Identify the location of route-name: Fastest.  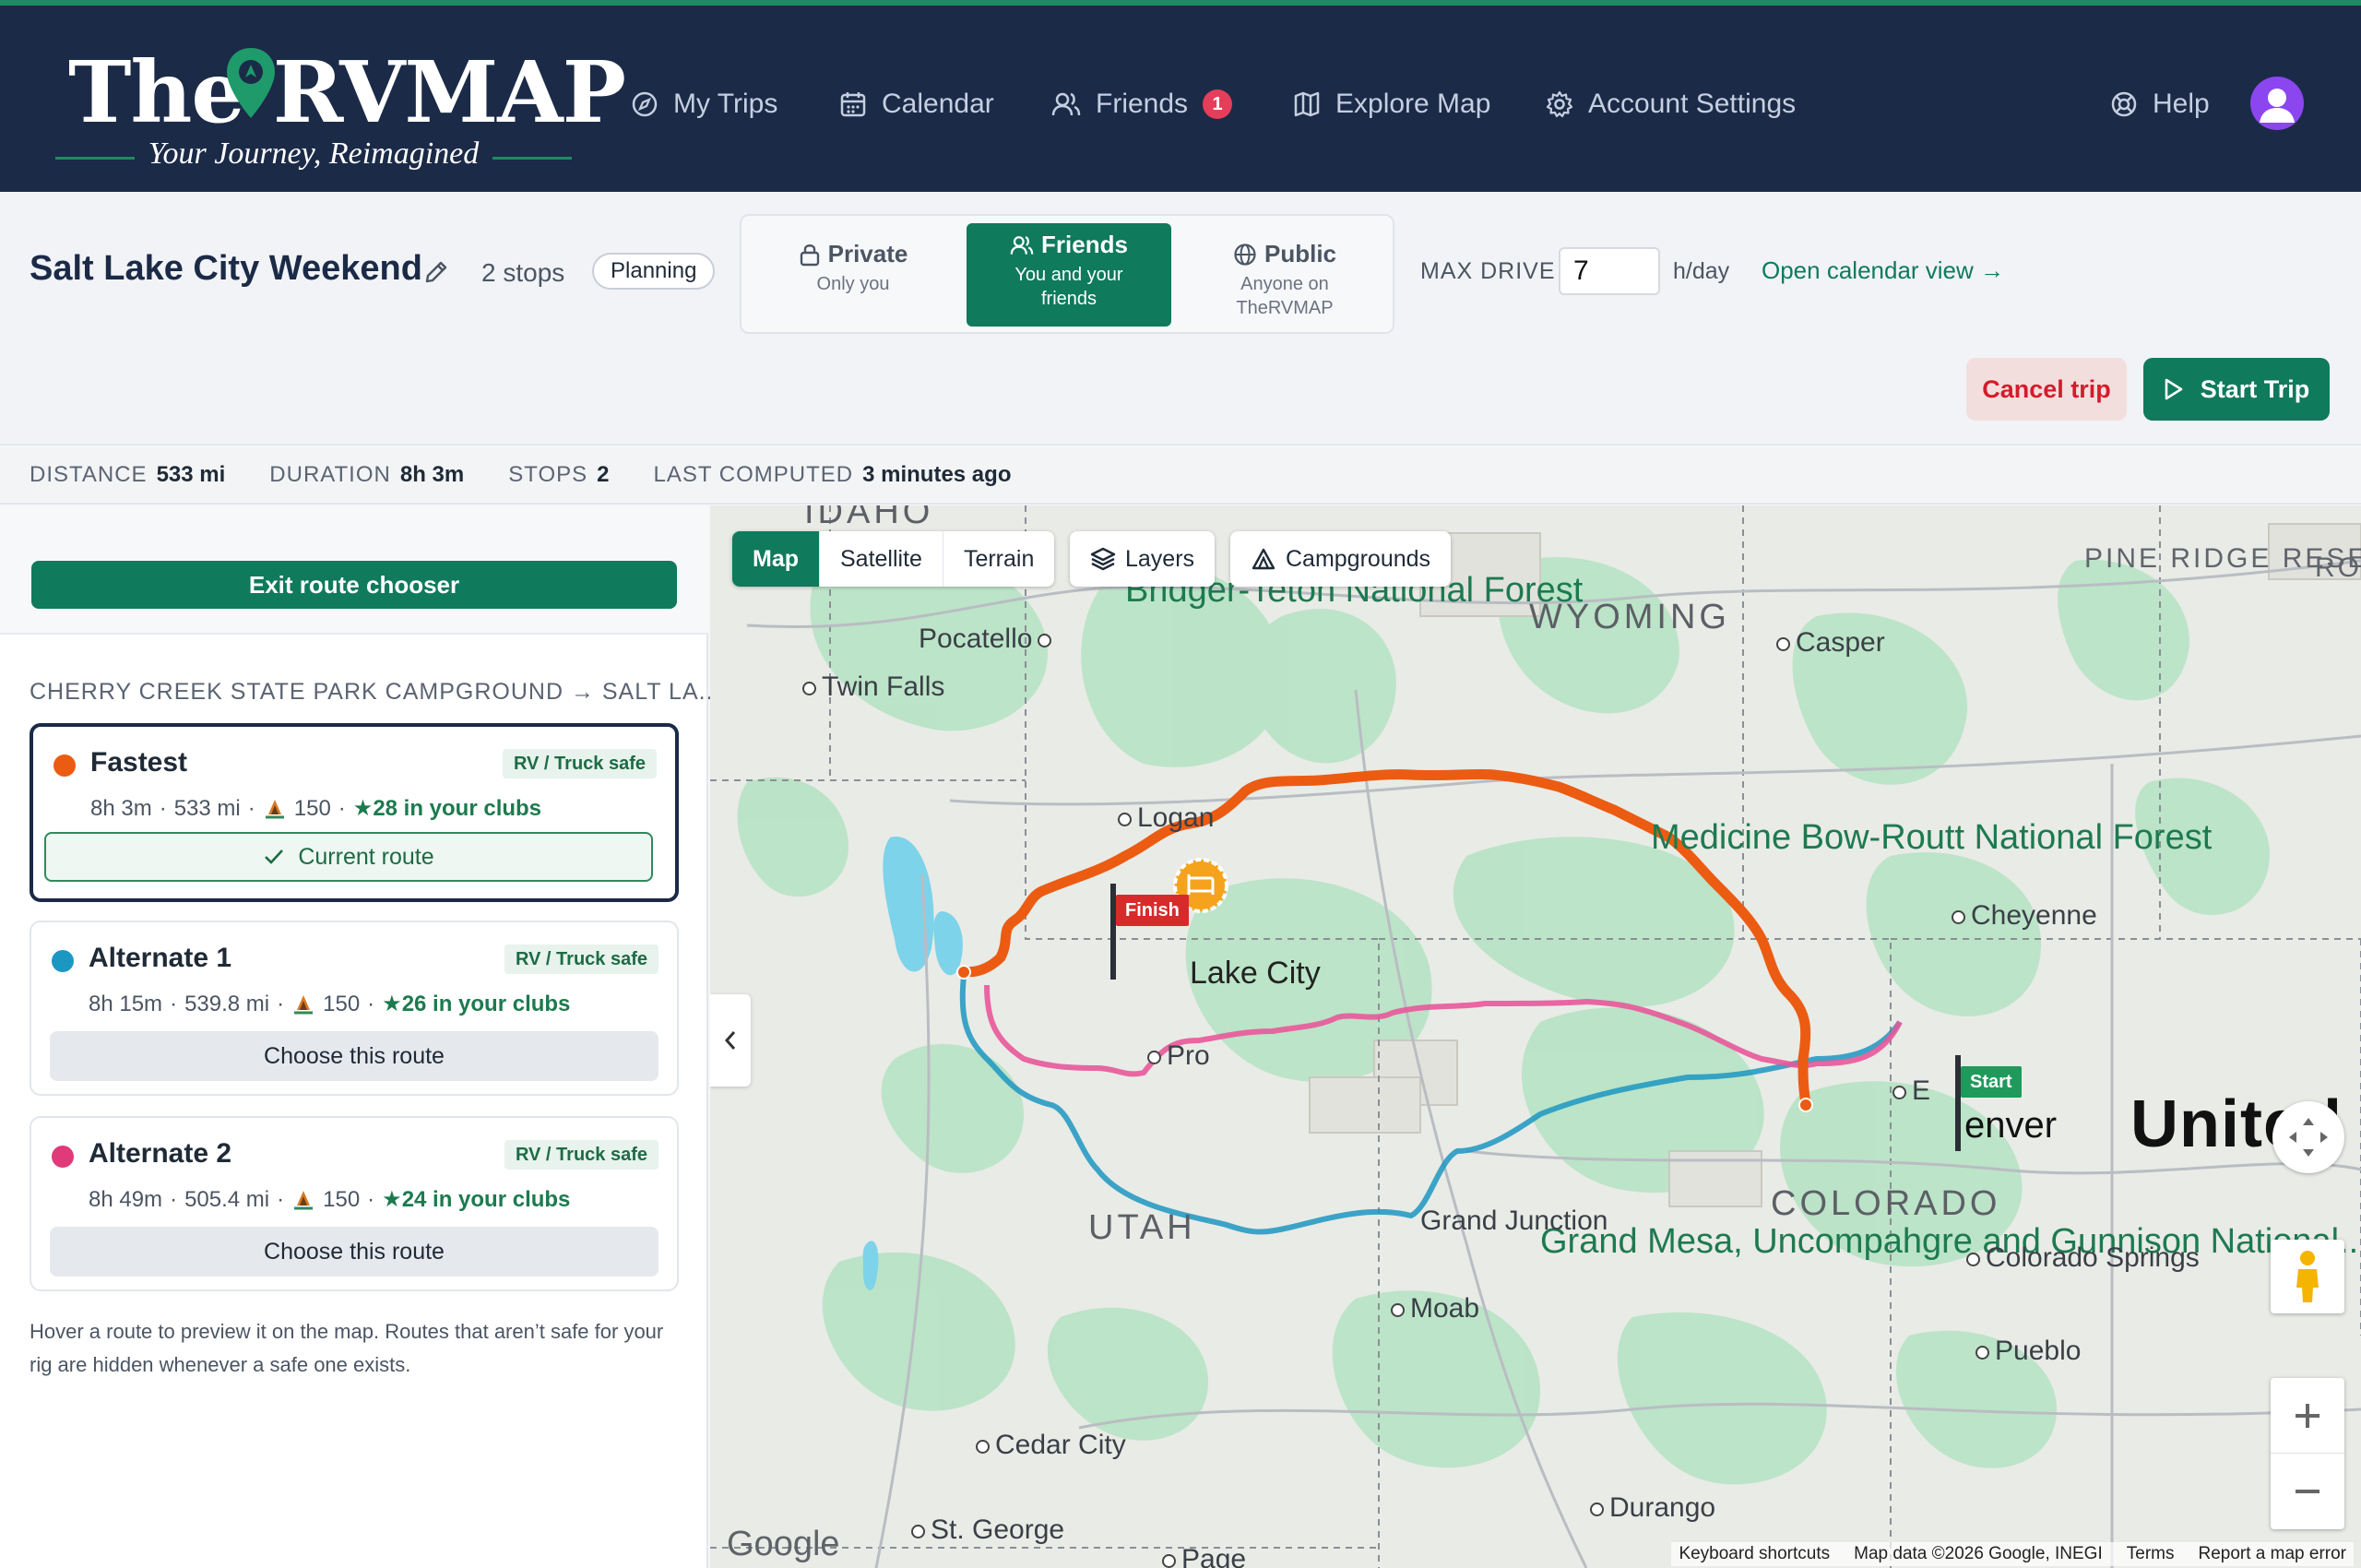
(139, 762).